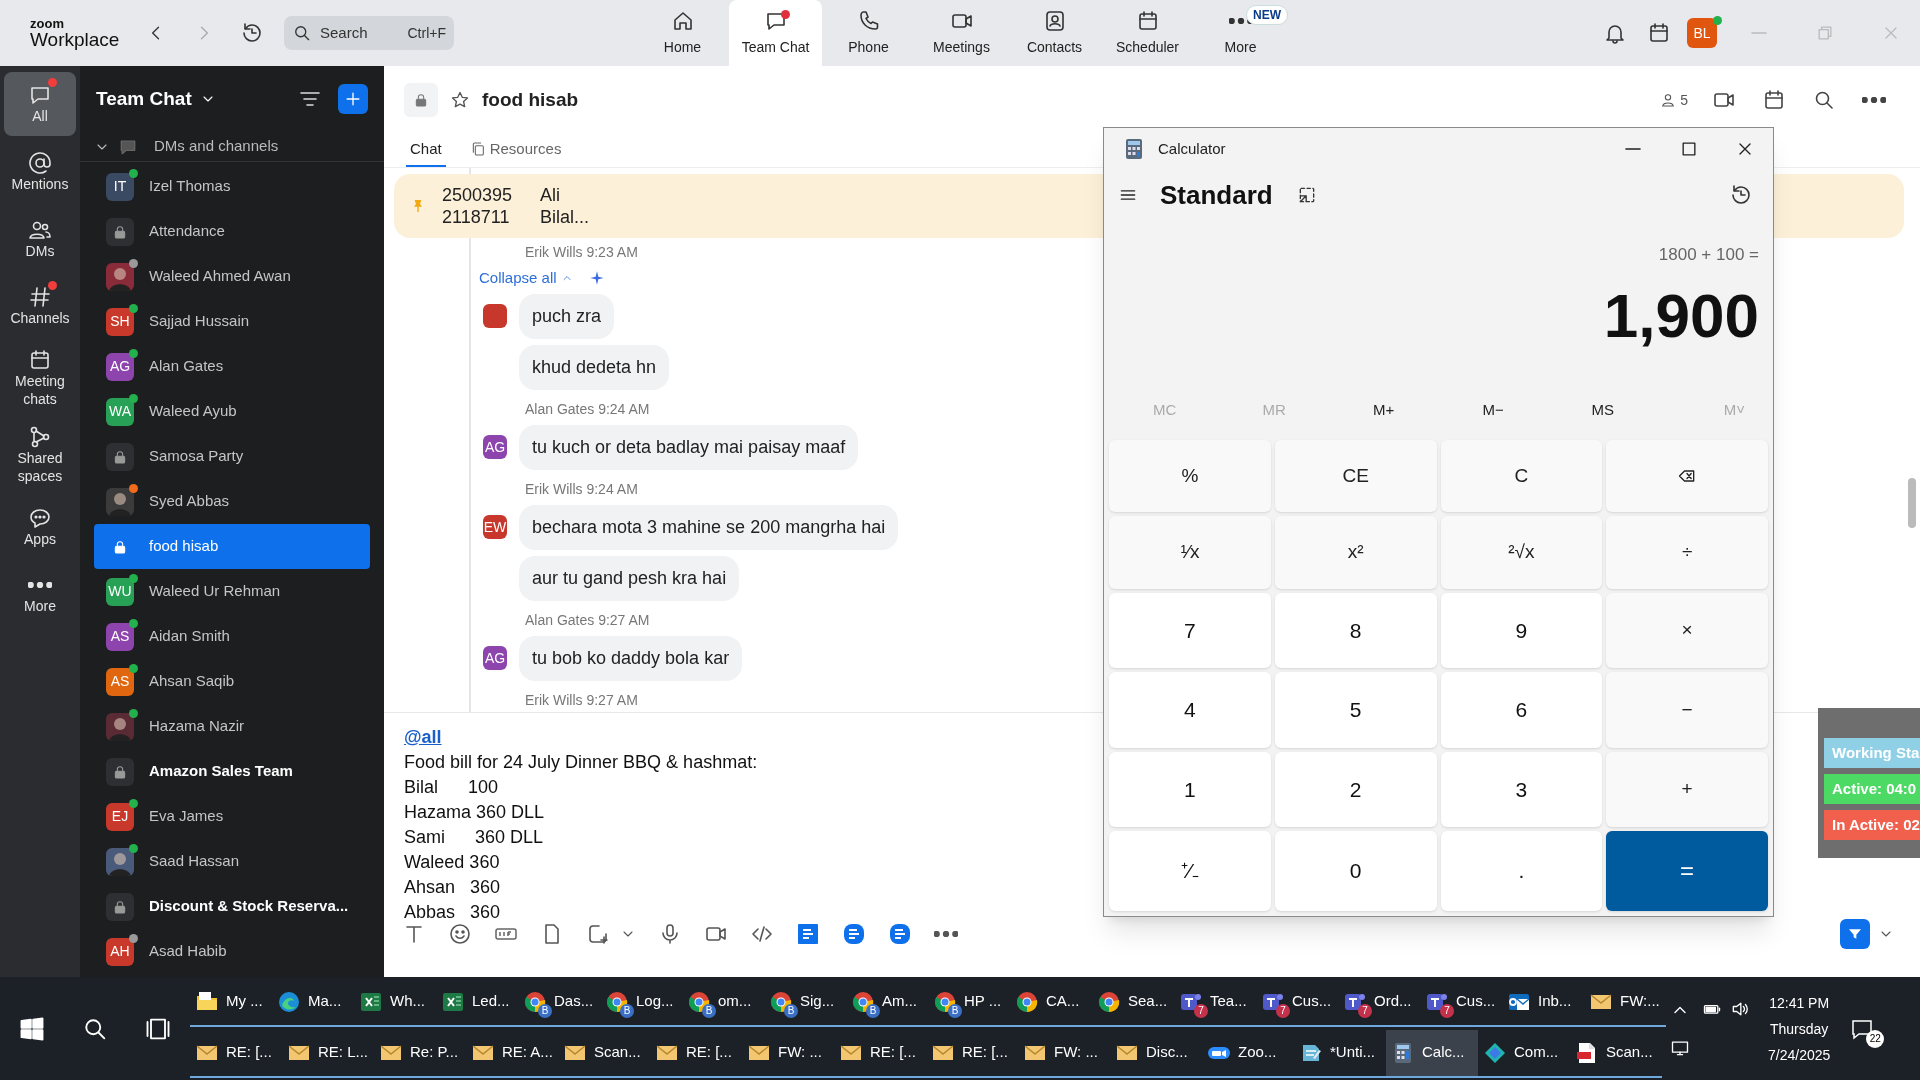 This screenshot has height=1080, width=1920. I want to click on message-draft-line: Bilal 100, so click(451, 787).